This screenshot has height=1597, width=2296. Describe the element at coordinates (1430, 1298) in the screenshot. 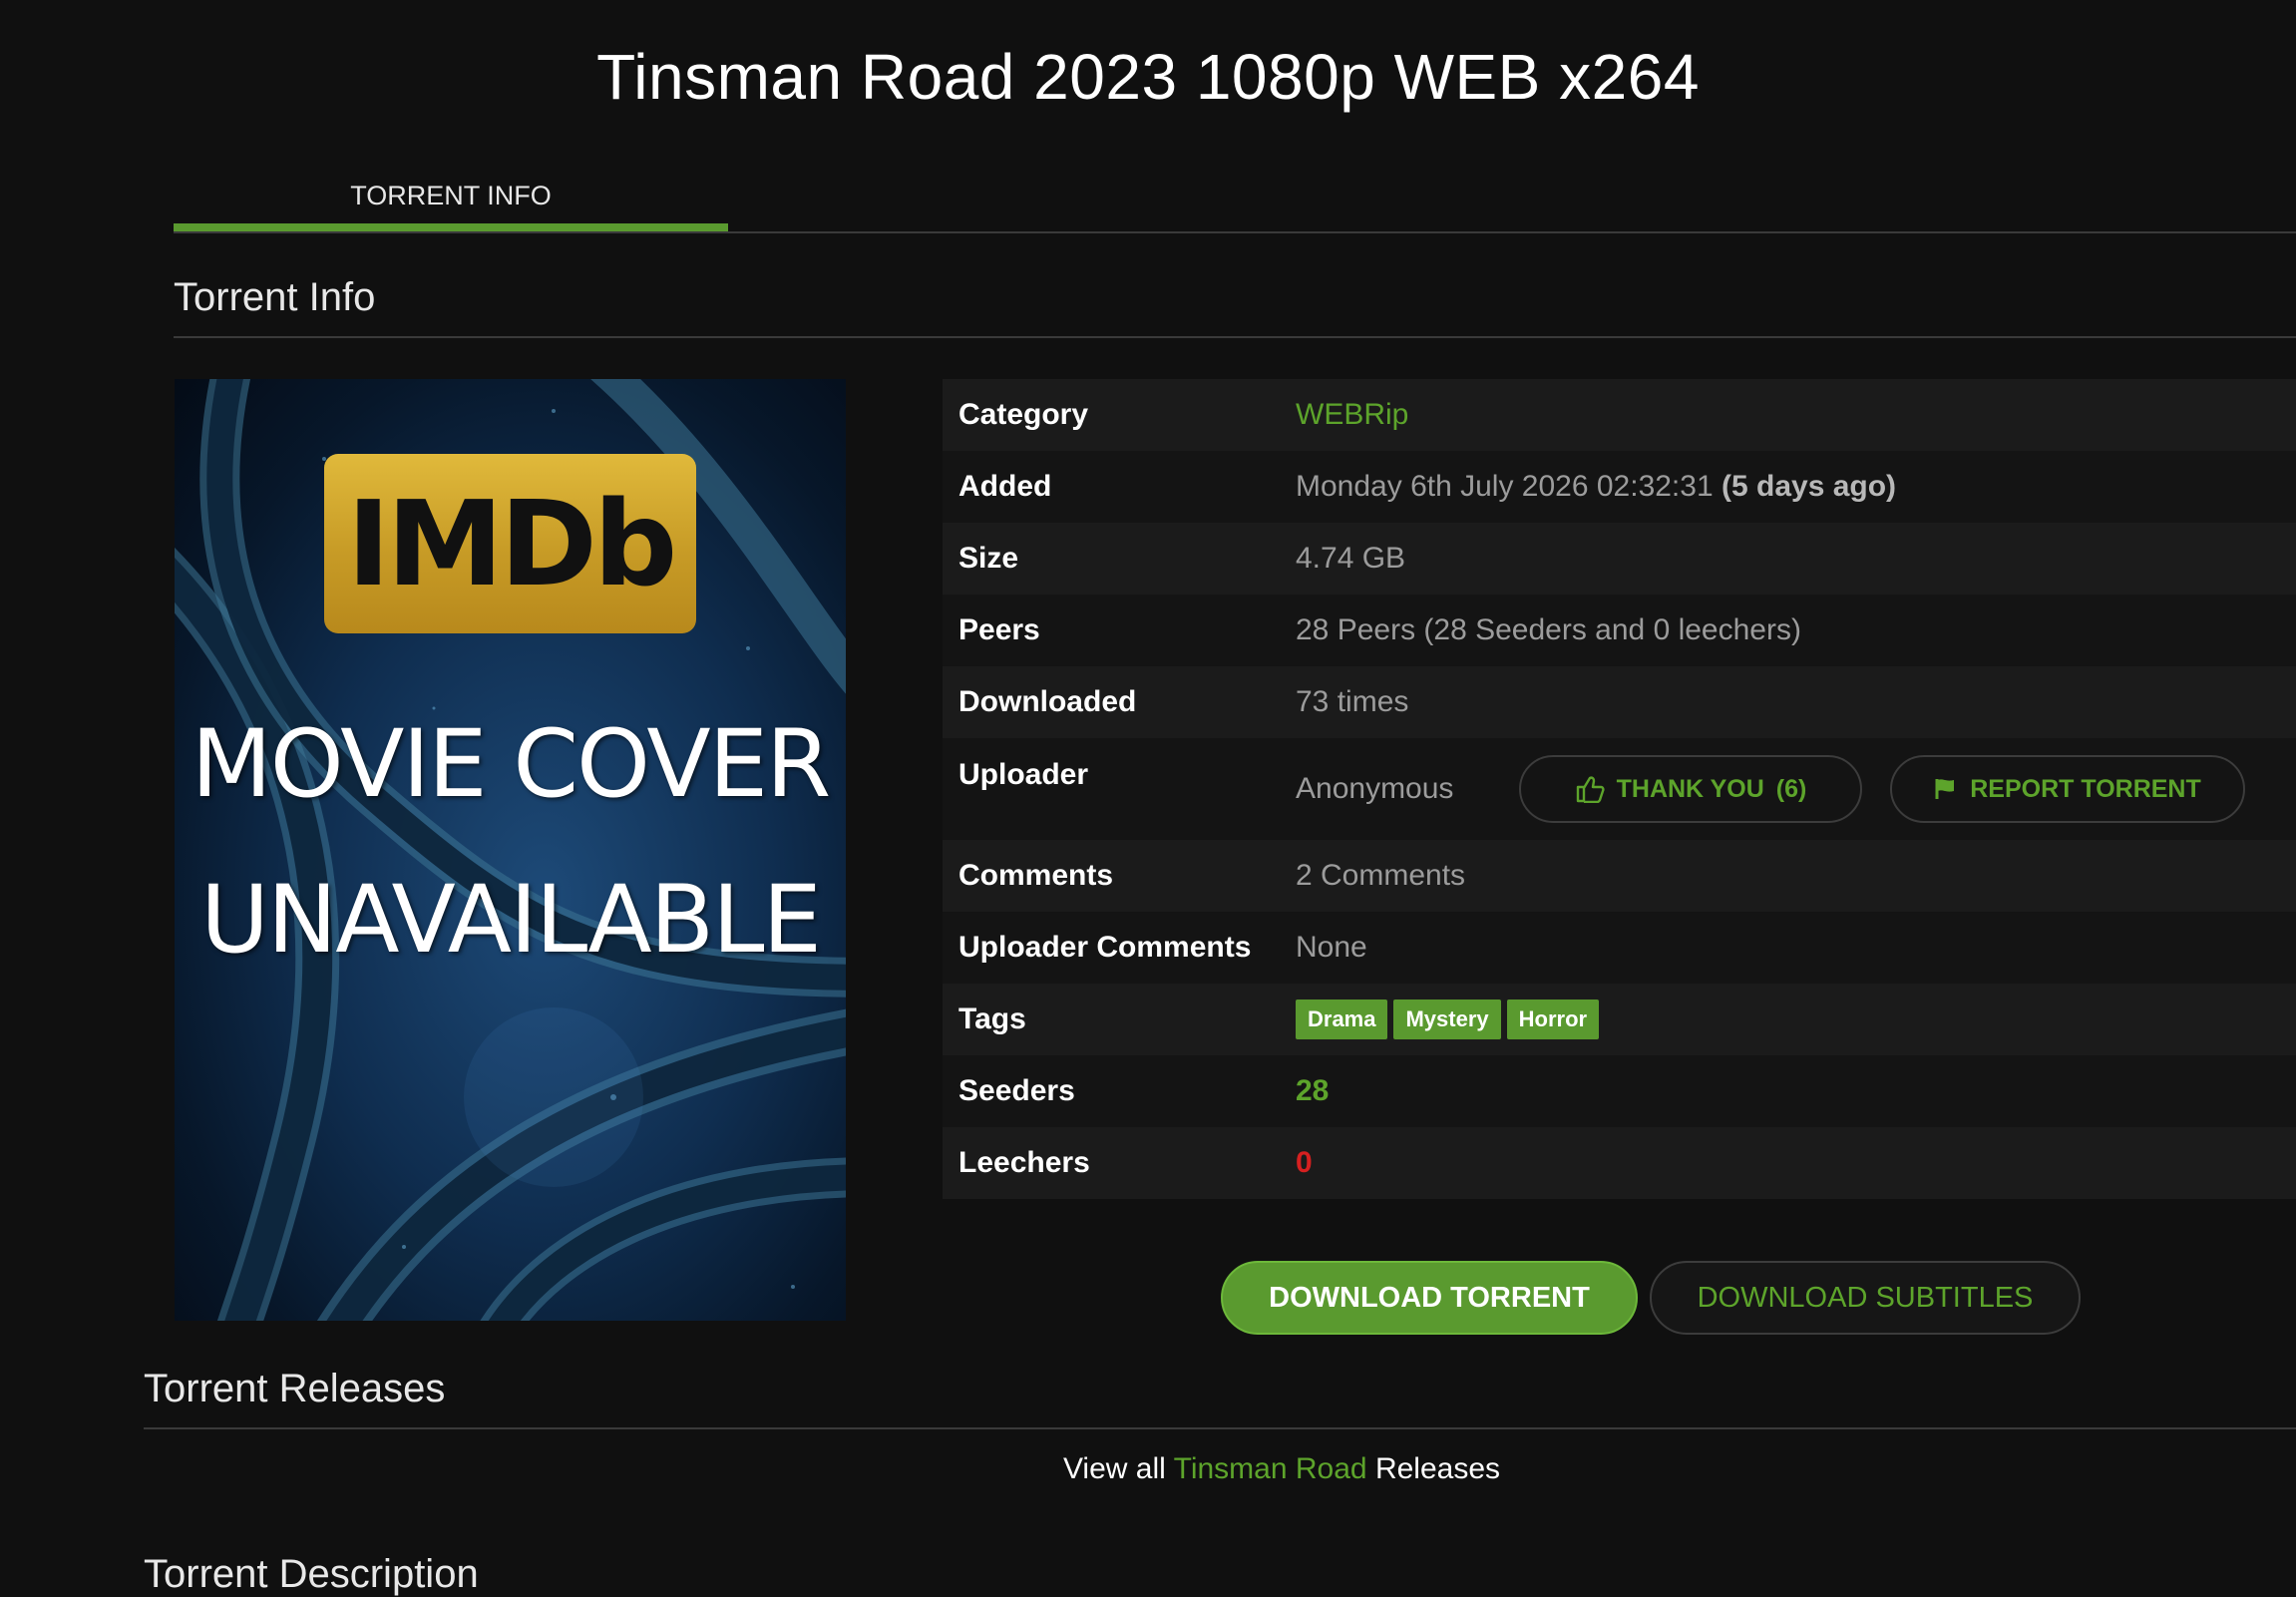

I see `download-torrent-button: DOWNLOAD TORRENT` at that location.